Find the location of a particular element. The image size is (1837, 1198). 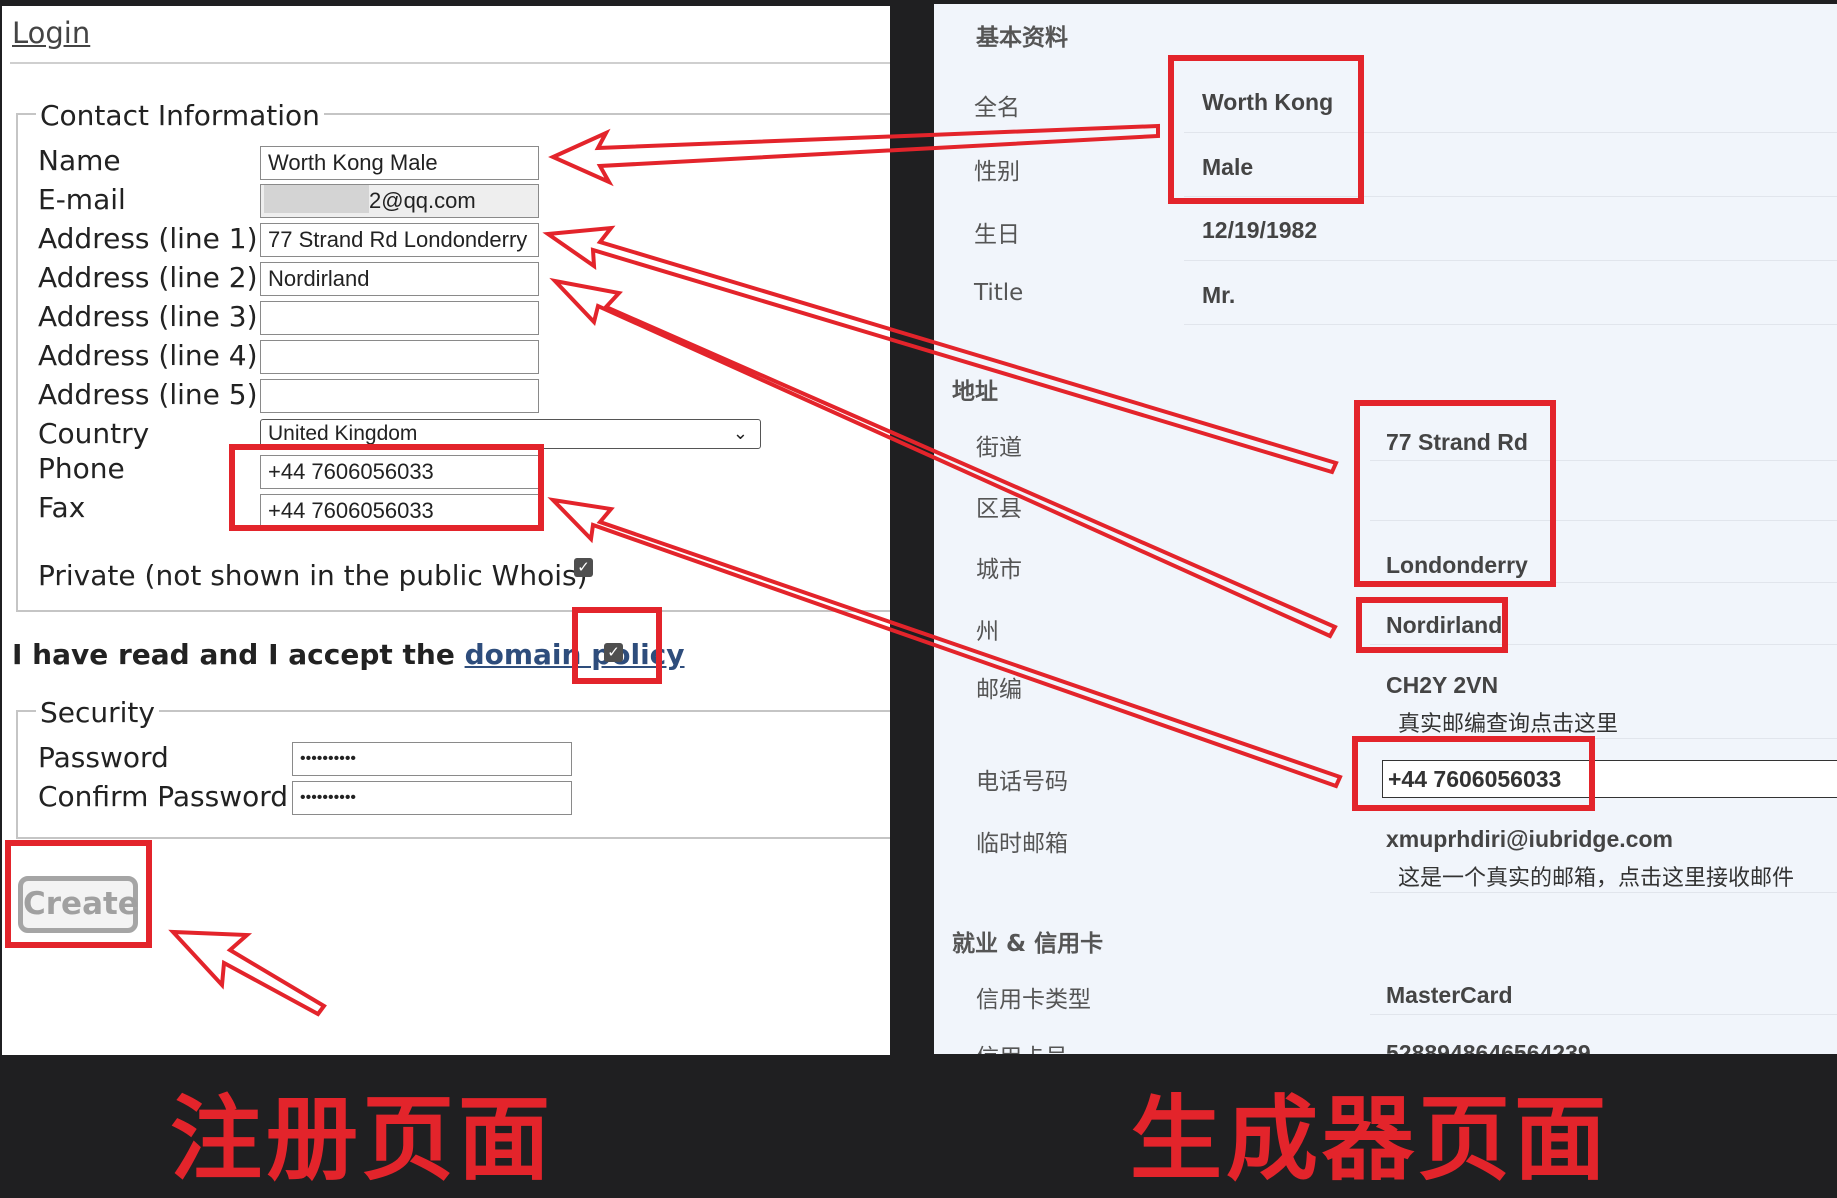

zip-lookup-link: 真实邮编查询点击这里 is located at coordinates (1508, 722).